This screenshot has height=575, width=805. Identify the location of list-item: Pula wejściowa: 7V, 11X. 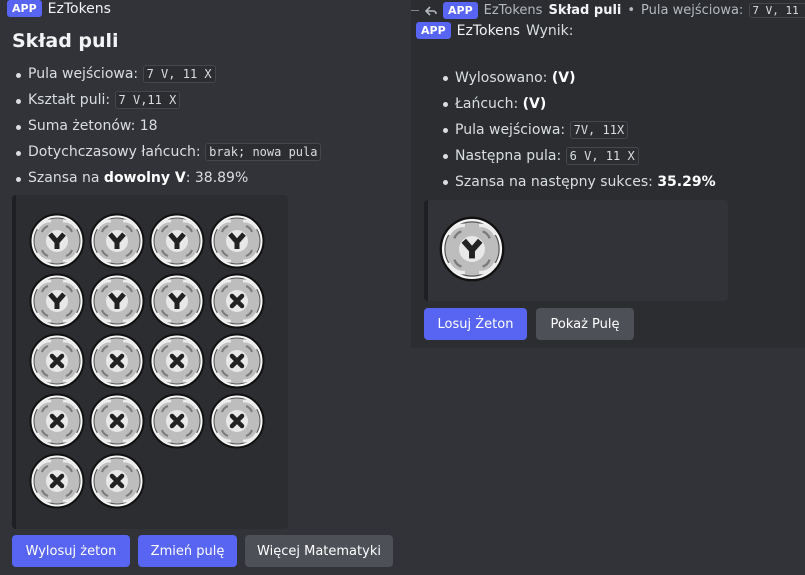
(579, 132).